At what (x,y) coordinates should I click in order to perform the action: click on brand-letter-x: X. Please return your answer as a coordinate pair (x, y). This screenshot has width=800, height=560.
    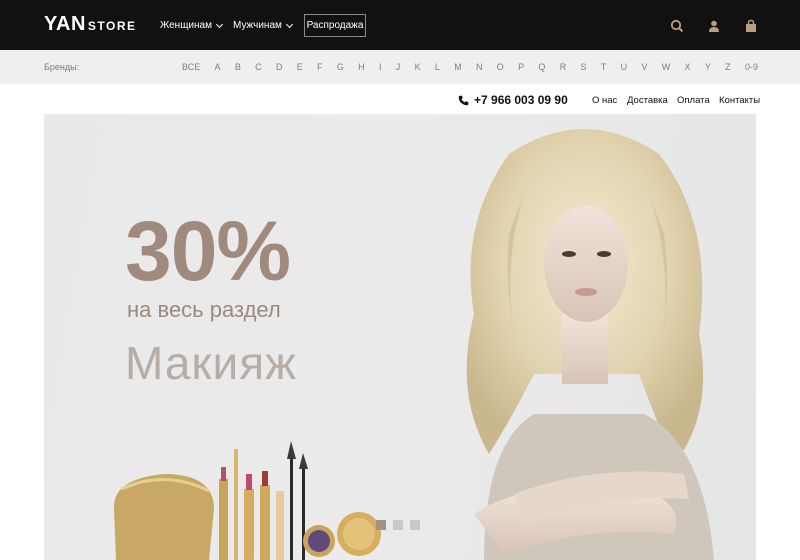
    Looking at the image, I should click on (688, 67).